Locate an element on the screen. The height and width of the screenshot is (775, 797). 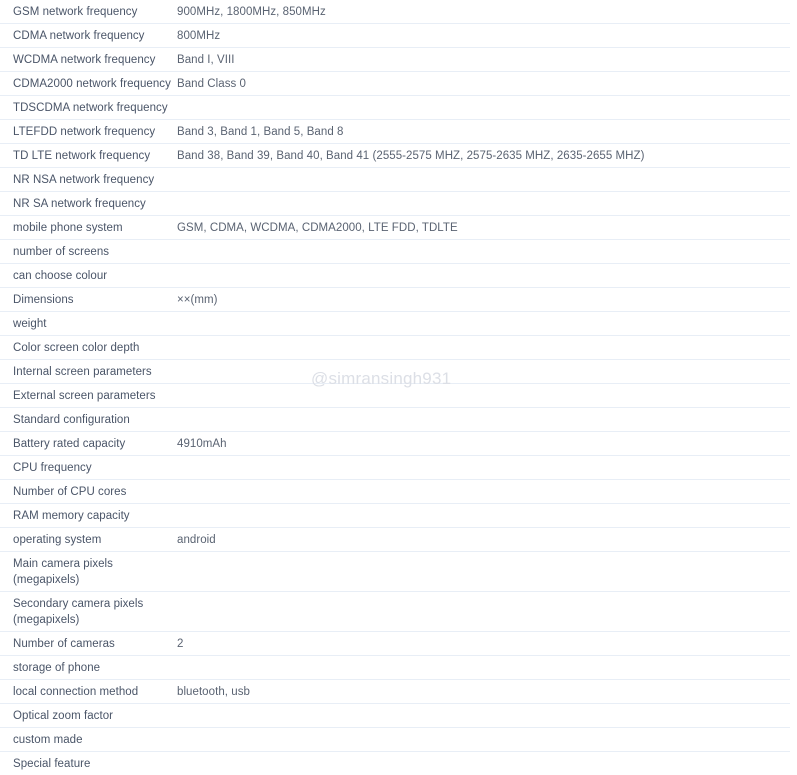
table-row: NR NSA network frequency is located at coordinates (395, 180).